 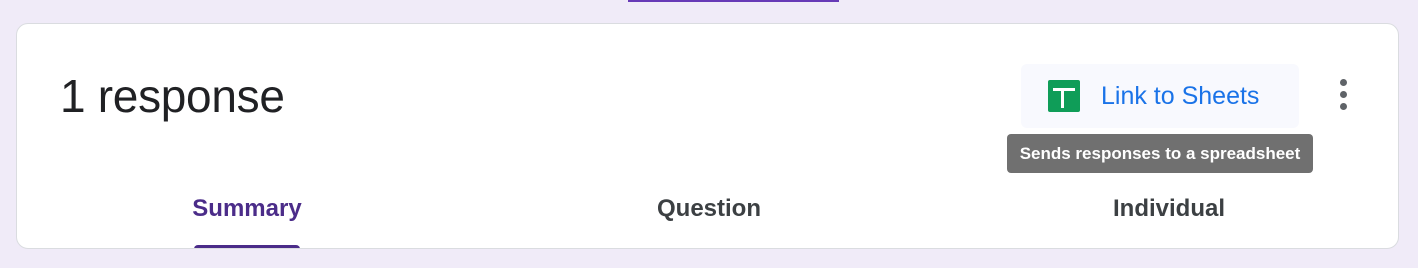 I want to click on link-to-sheets-button: Link to Sheets, so click(x=1160, y=96).